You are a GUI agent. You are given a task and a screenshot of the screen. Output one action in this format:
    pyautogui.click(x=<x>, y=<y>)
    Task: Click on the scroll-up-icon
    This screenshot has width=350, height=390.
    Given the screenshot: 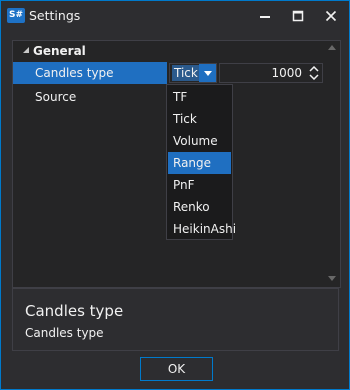 What is the action you would take?
    pyautogui.click(x=332, y=47)
    